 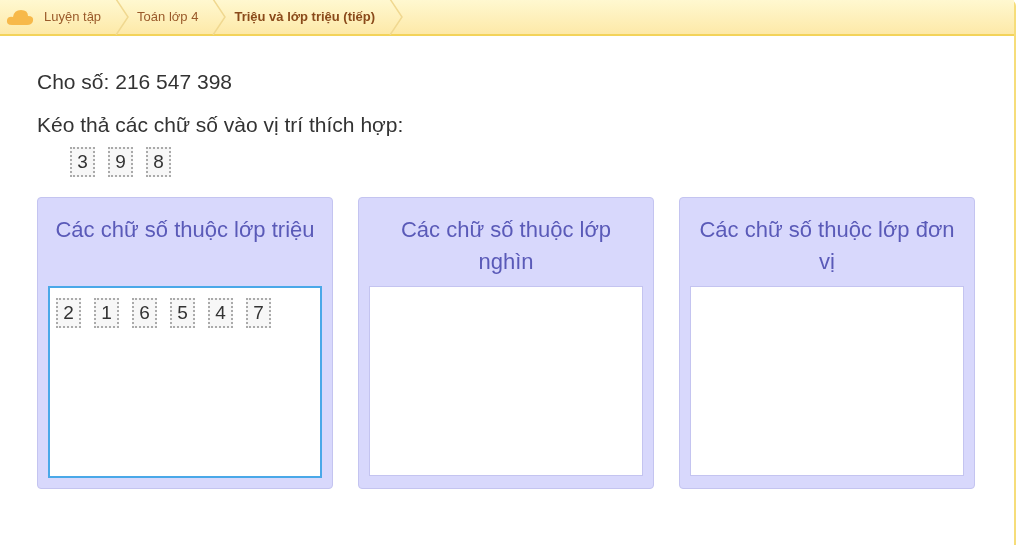 What do you see at coordinates (258, 313) in the screenshot?
I see `digit-tile: 7` at bounding box center [258, 313].